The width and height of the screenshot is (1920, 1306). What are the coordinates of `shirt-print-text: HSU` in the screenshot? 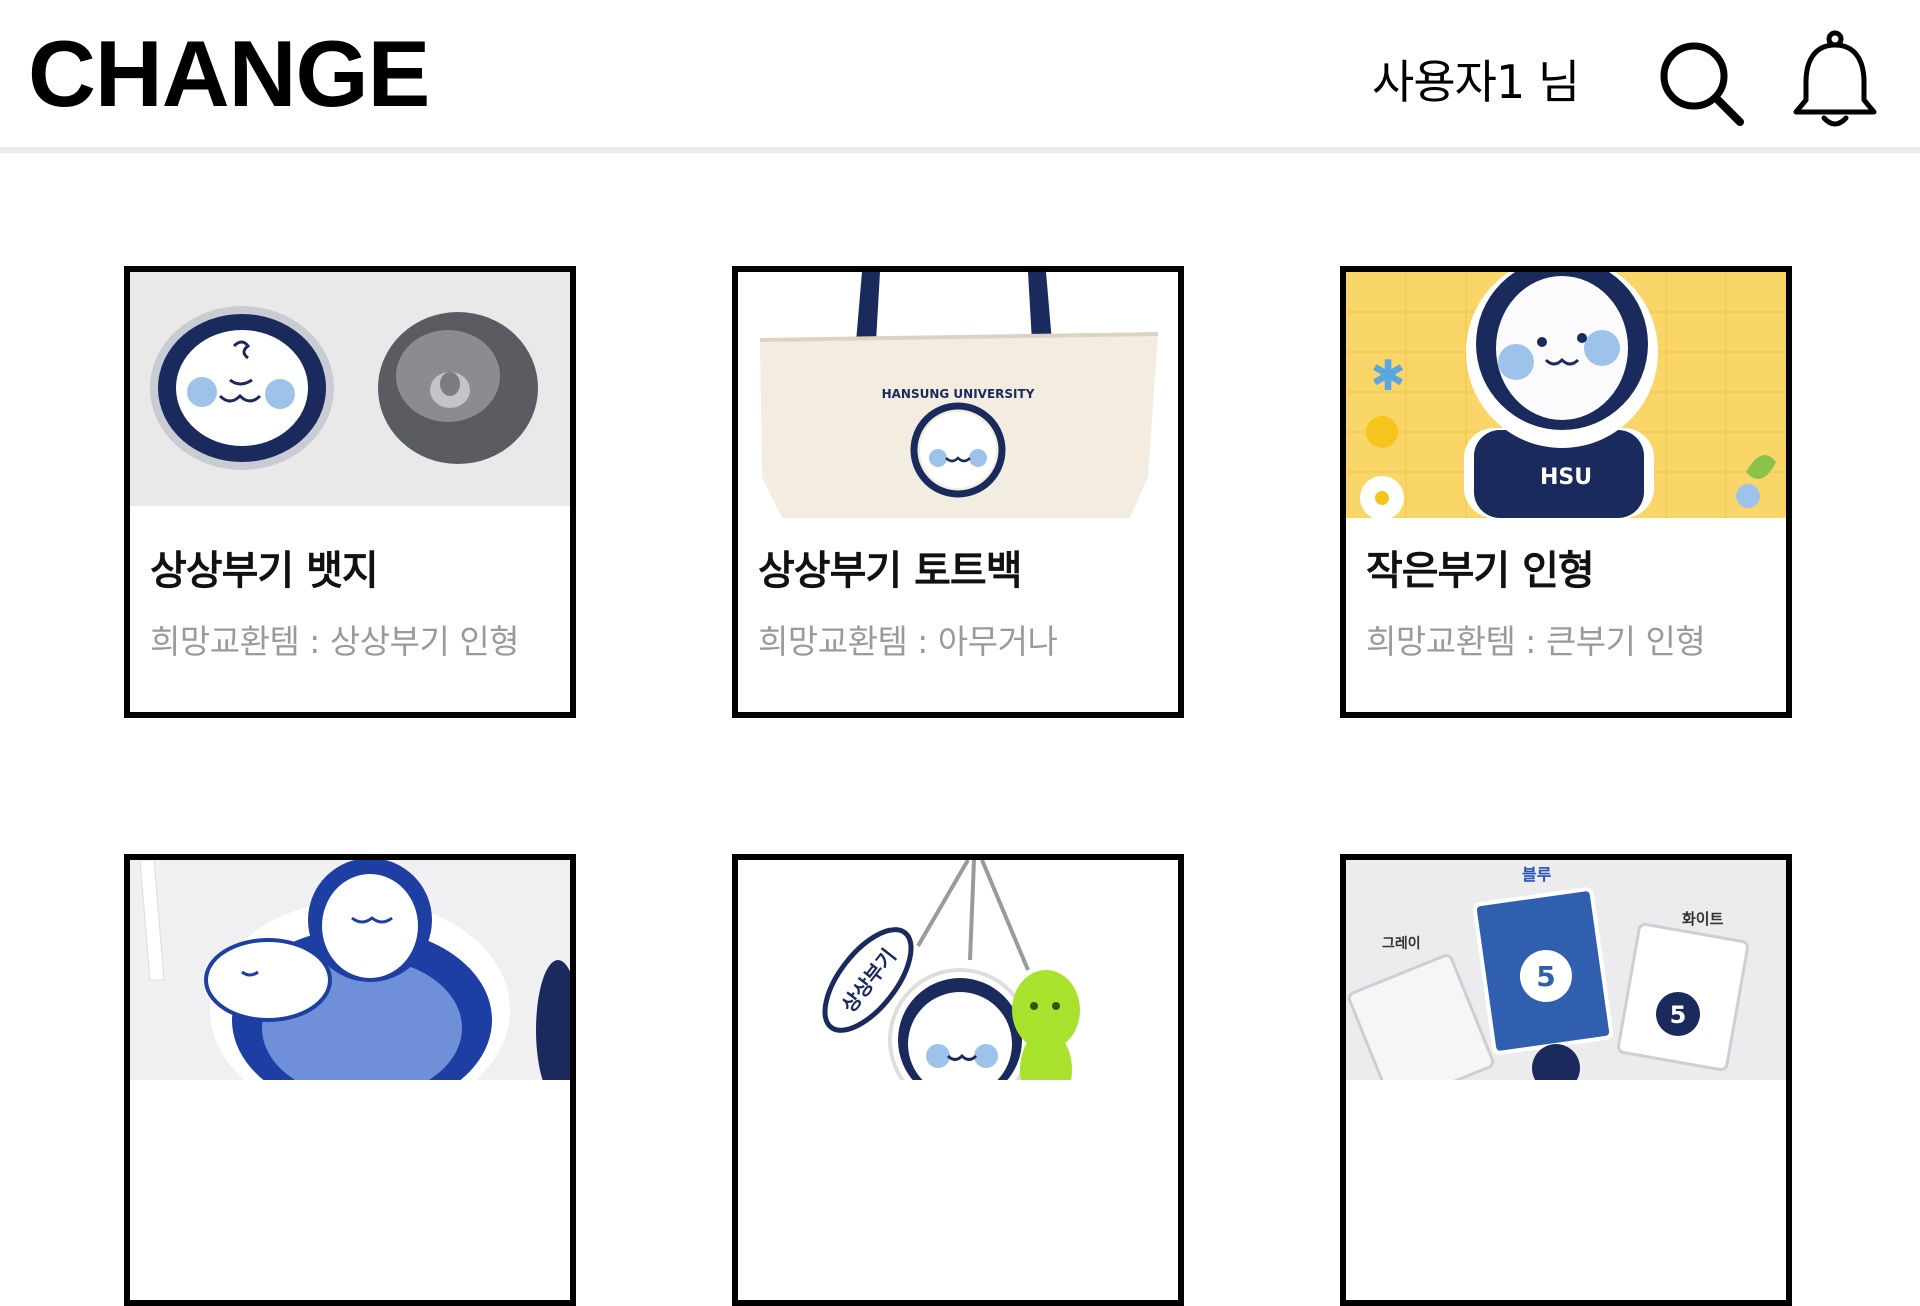 It's located at (1566, 477).